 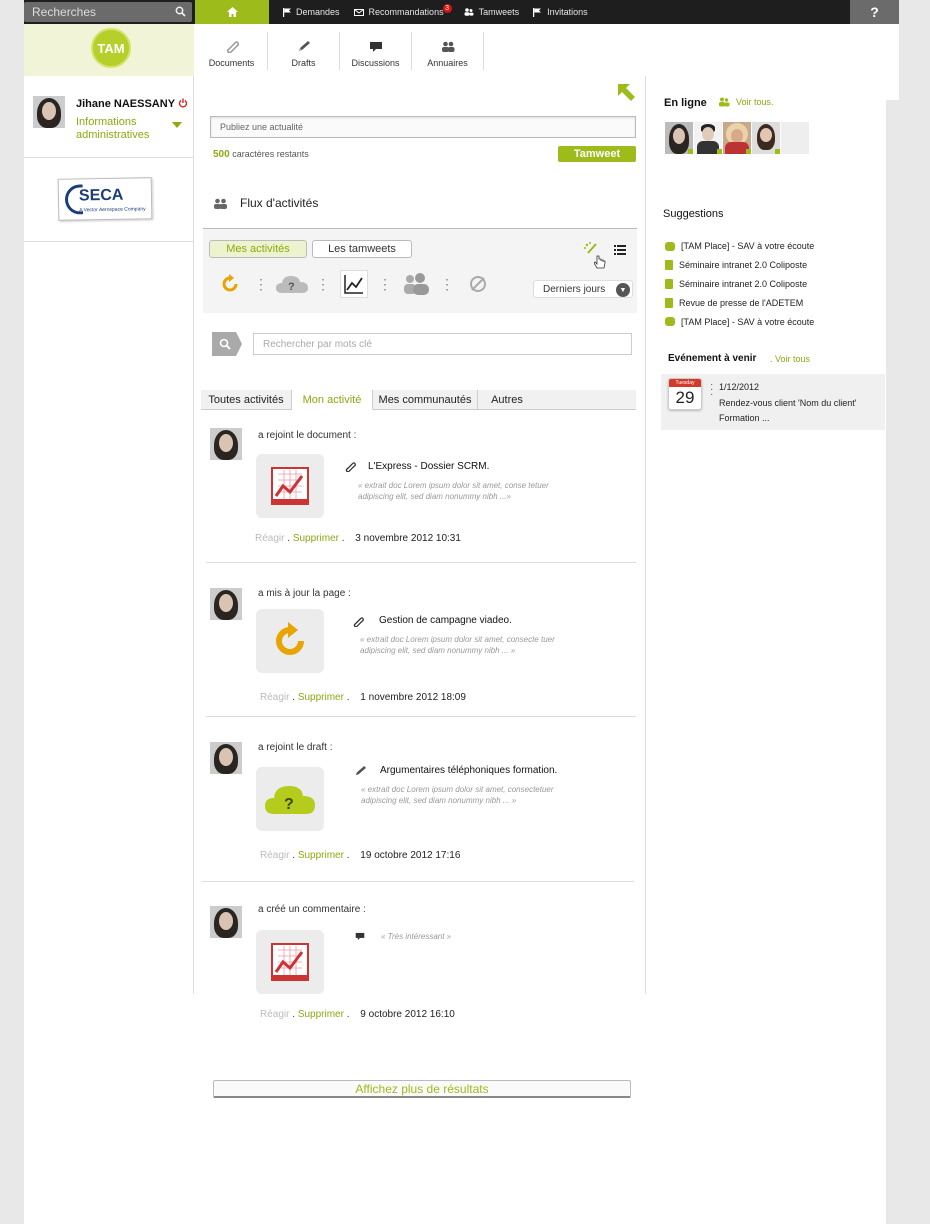 What do you see at coordinates (874, 12) in the screenshot?
I see `help-button: ?` at bounding box center [874, 12].